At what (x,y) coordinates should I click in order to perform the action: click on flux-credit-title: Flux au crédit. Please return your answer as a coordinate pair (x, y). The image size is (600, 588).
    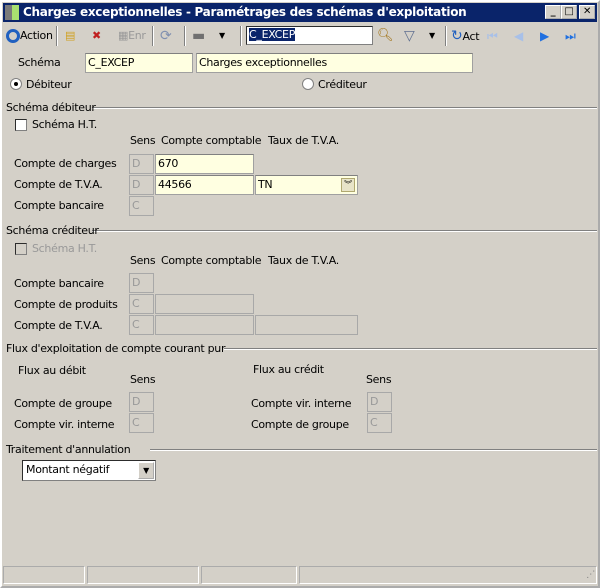
    Looking at the image, I should click on (288, 369).